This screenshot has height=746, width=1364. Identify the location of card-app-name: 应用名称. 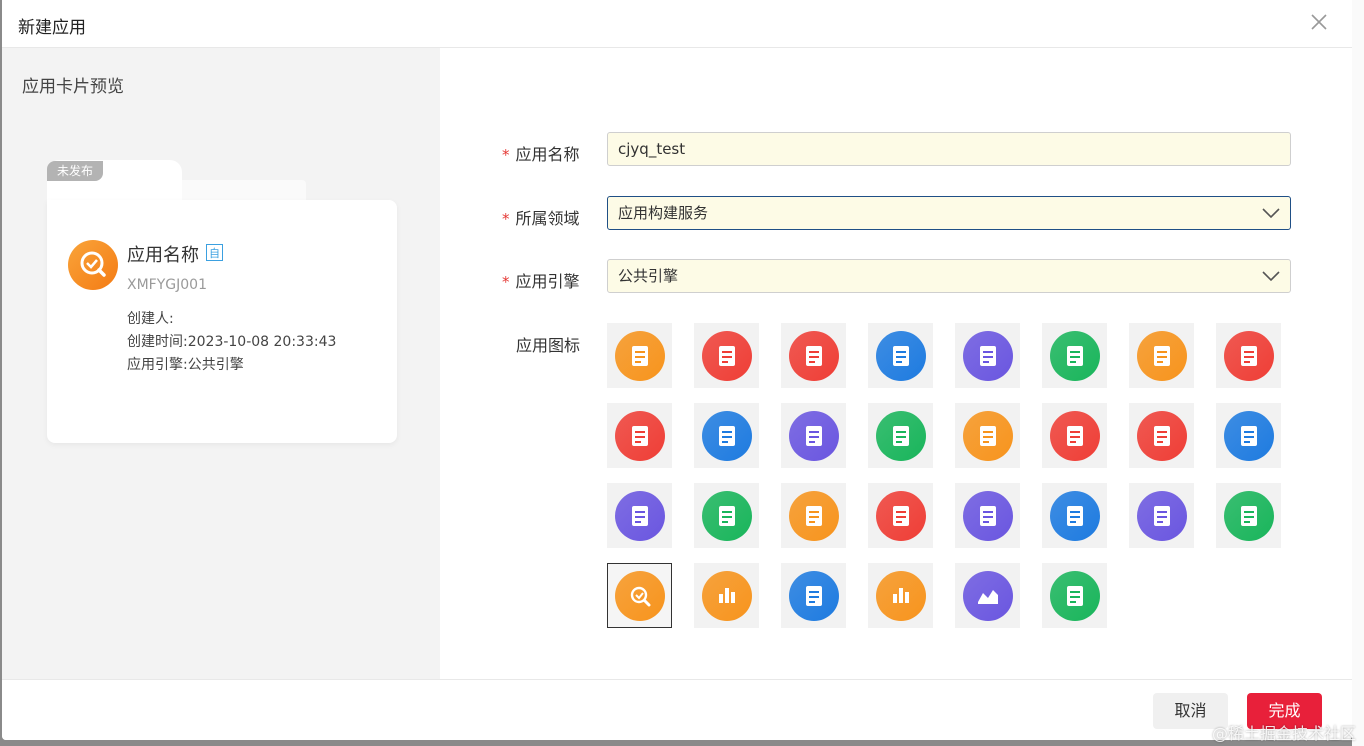
(163, 255).